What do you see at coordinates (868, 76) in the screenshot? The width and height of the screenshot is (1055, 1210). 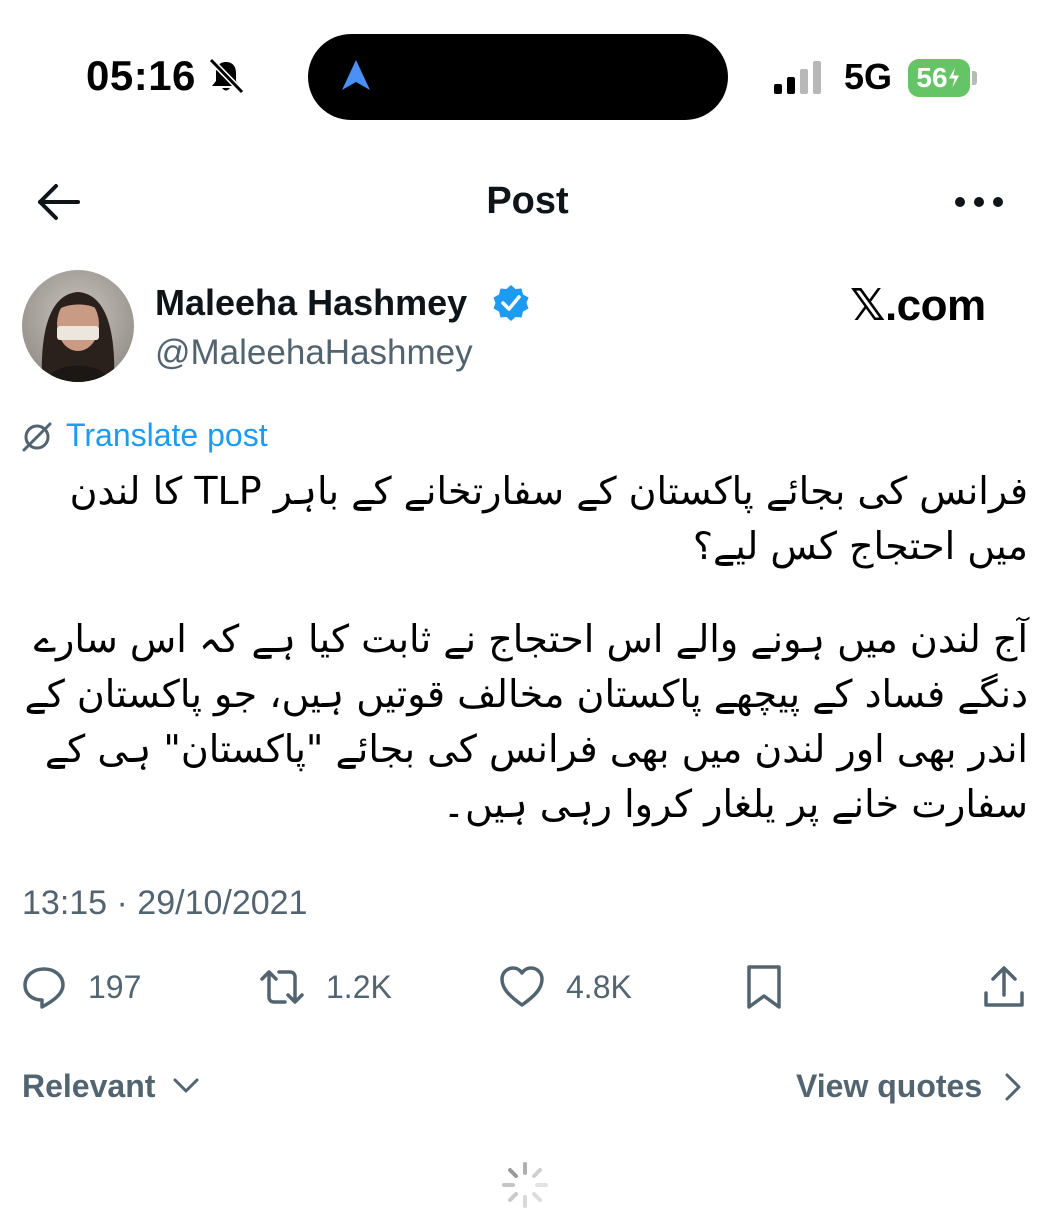 I see `network-label: 5G` at bounding box center [868, 76].